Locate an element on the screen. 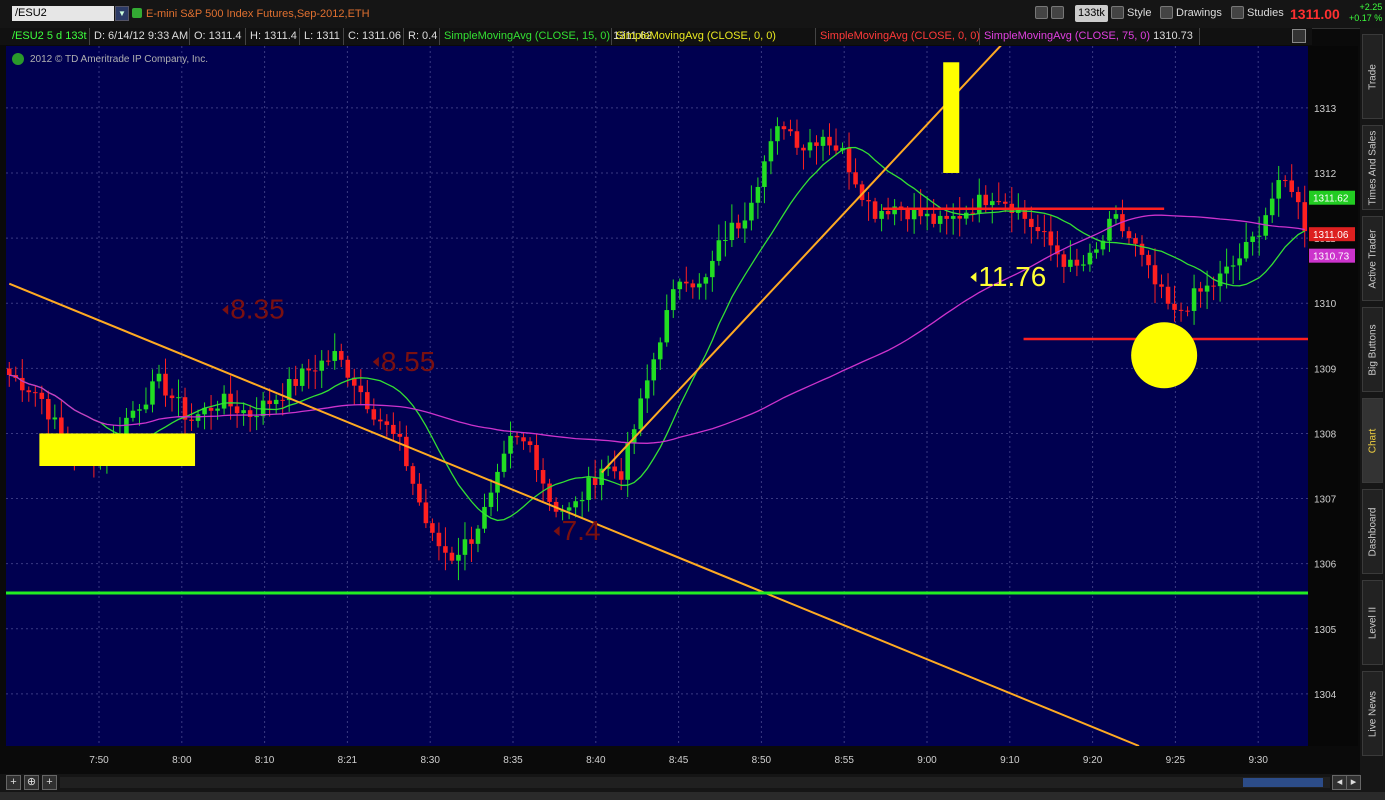 The image size is (1385, 800). aggregation-button: 133tk is located at coordinates (1091, 13).